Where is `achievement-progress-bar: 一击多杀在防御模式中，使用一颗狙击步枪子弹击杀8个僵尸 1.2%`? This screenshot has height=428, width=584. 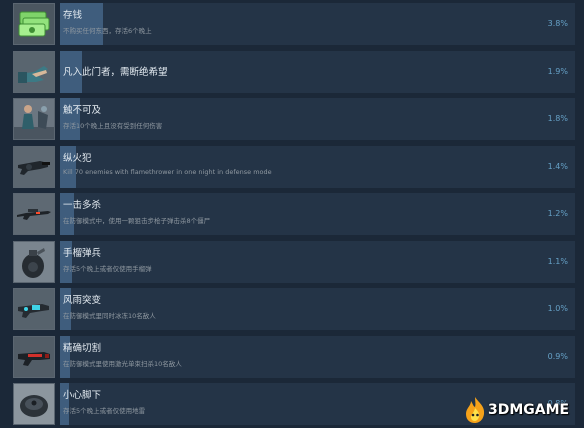 achievement-progress-bar: 一击多杀在防御模式中，使用一颗狙击步枪子弹击杀8个僵尸 1.2% is located at coordinates (317, 214).